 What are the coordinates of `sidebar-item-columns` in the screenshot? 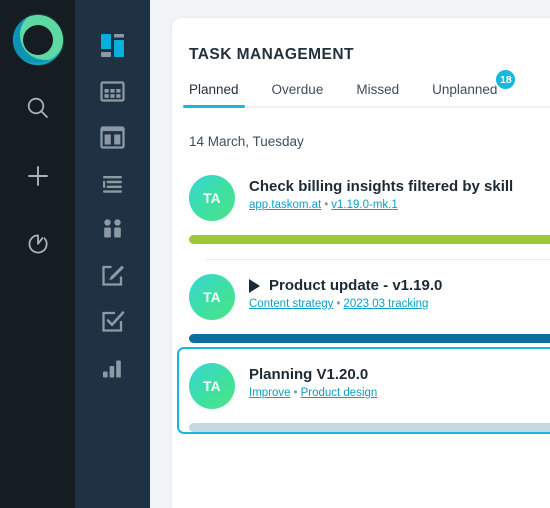 It's located at (113, 137).